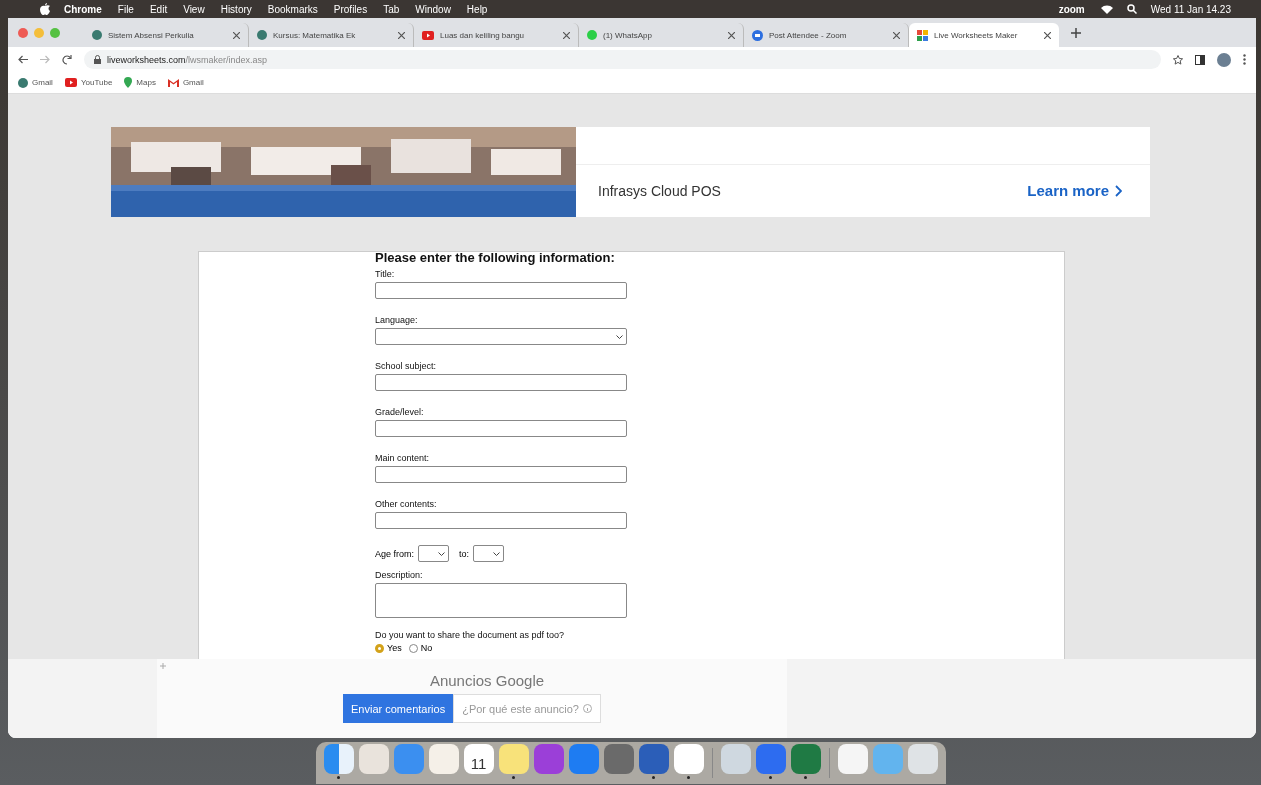  I want to click on more-icon, so click(1244, 59).